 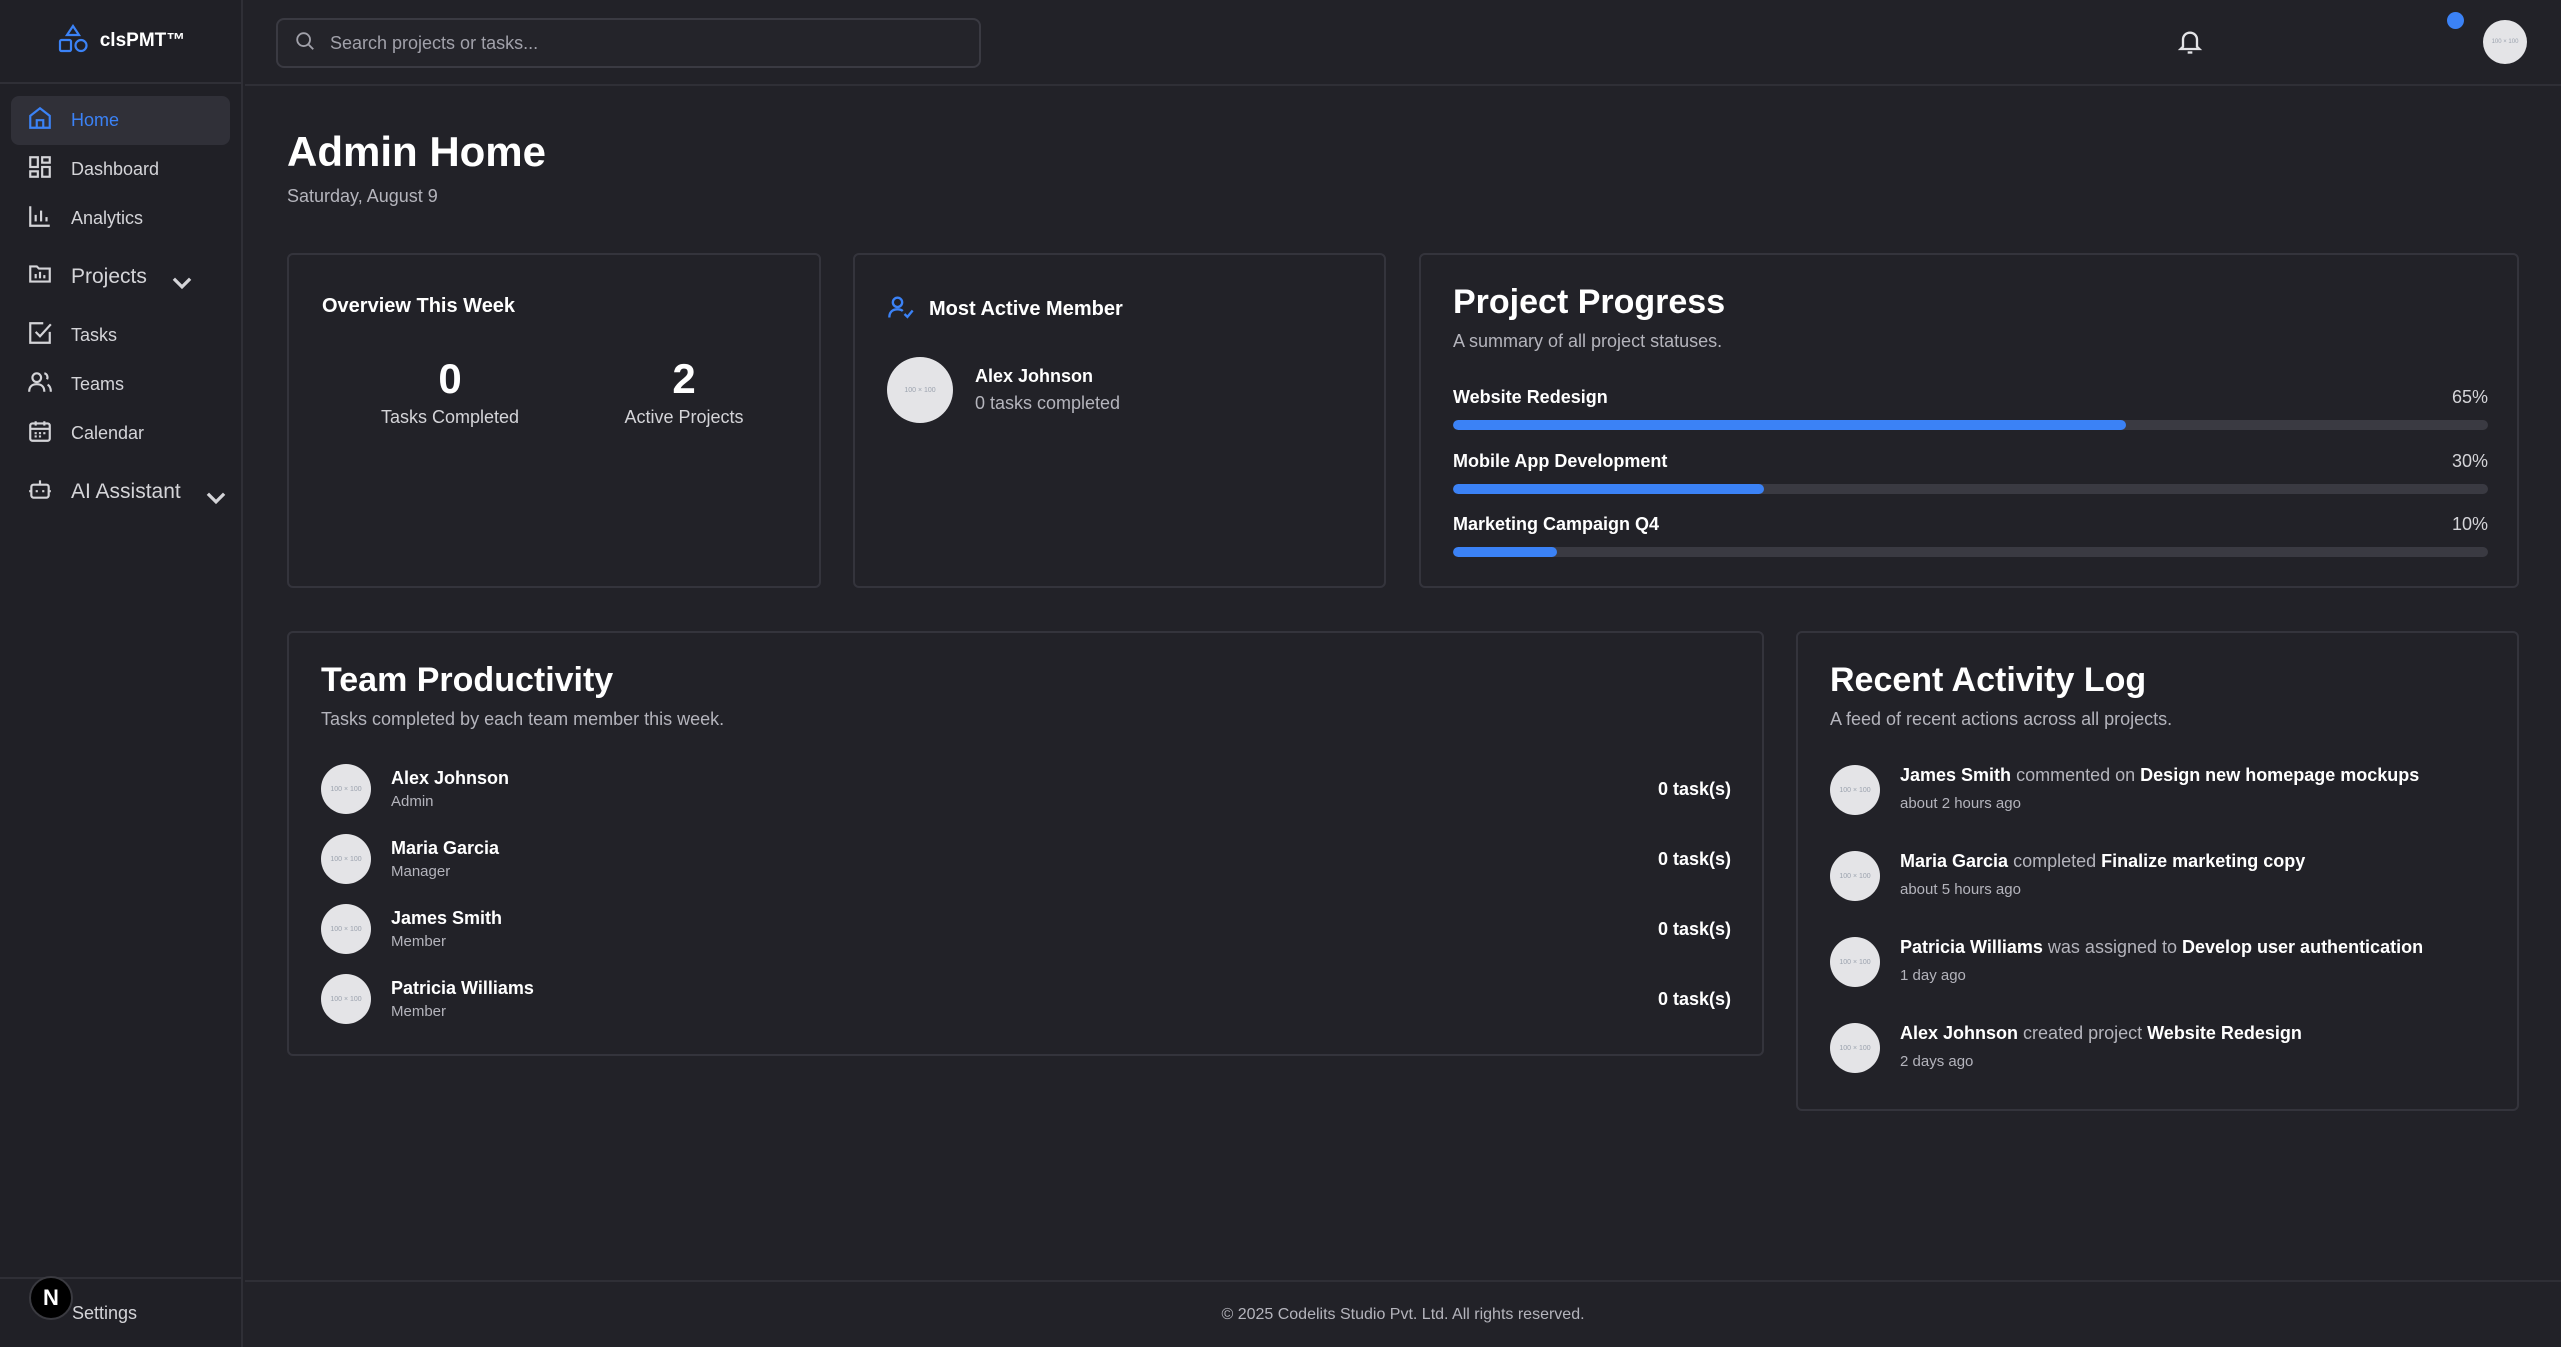 I want to click on most-active-member: 100 × 100 Alex Johnson 0 tasks completed, so click(x=1003, y=390).